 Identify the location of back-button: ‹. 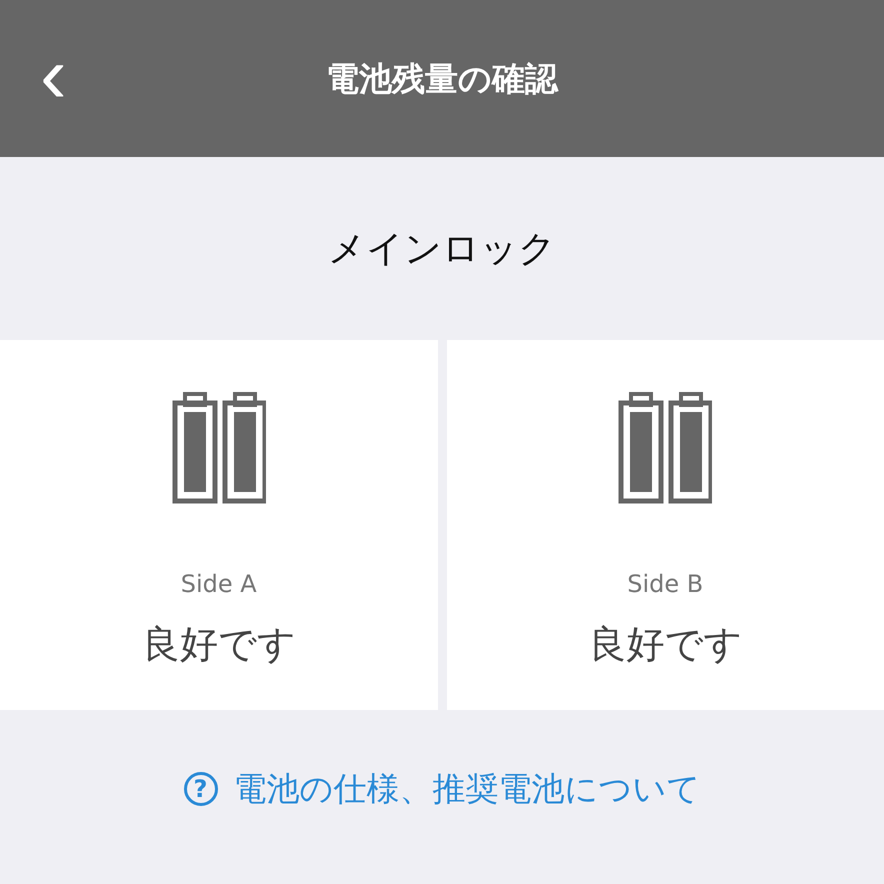
(53, 75).